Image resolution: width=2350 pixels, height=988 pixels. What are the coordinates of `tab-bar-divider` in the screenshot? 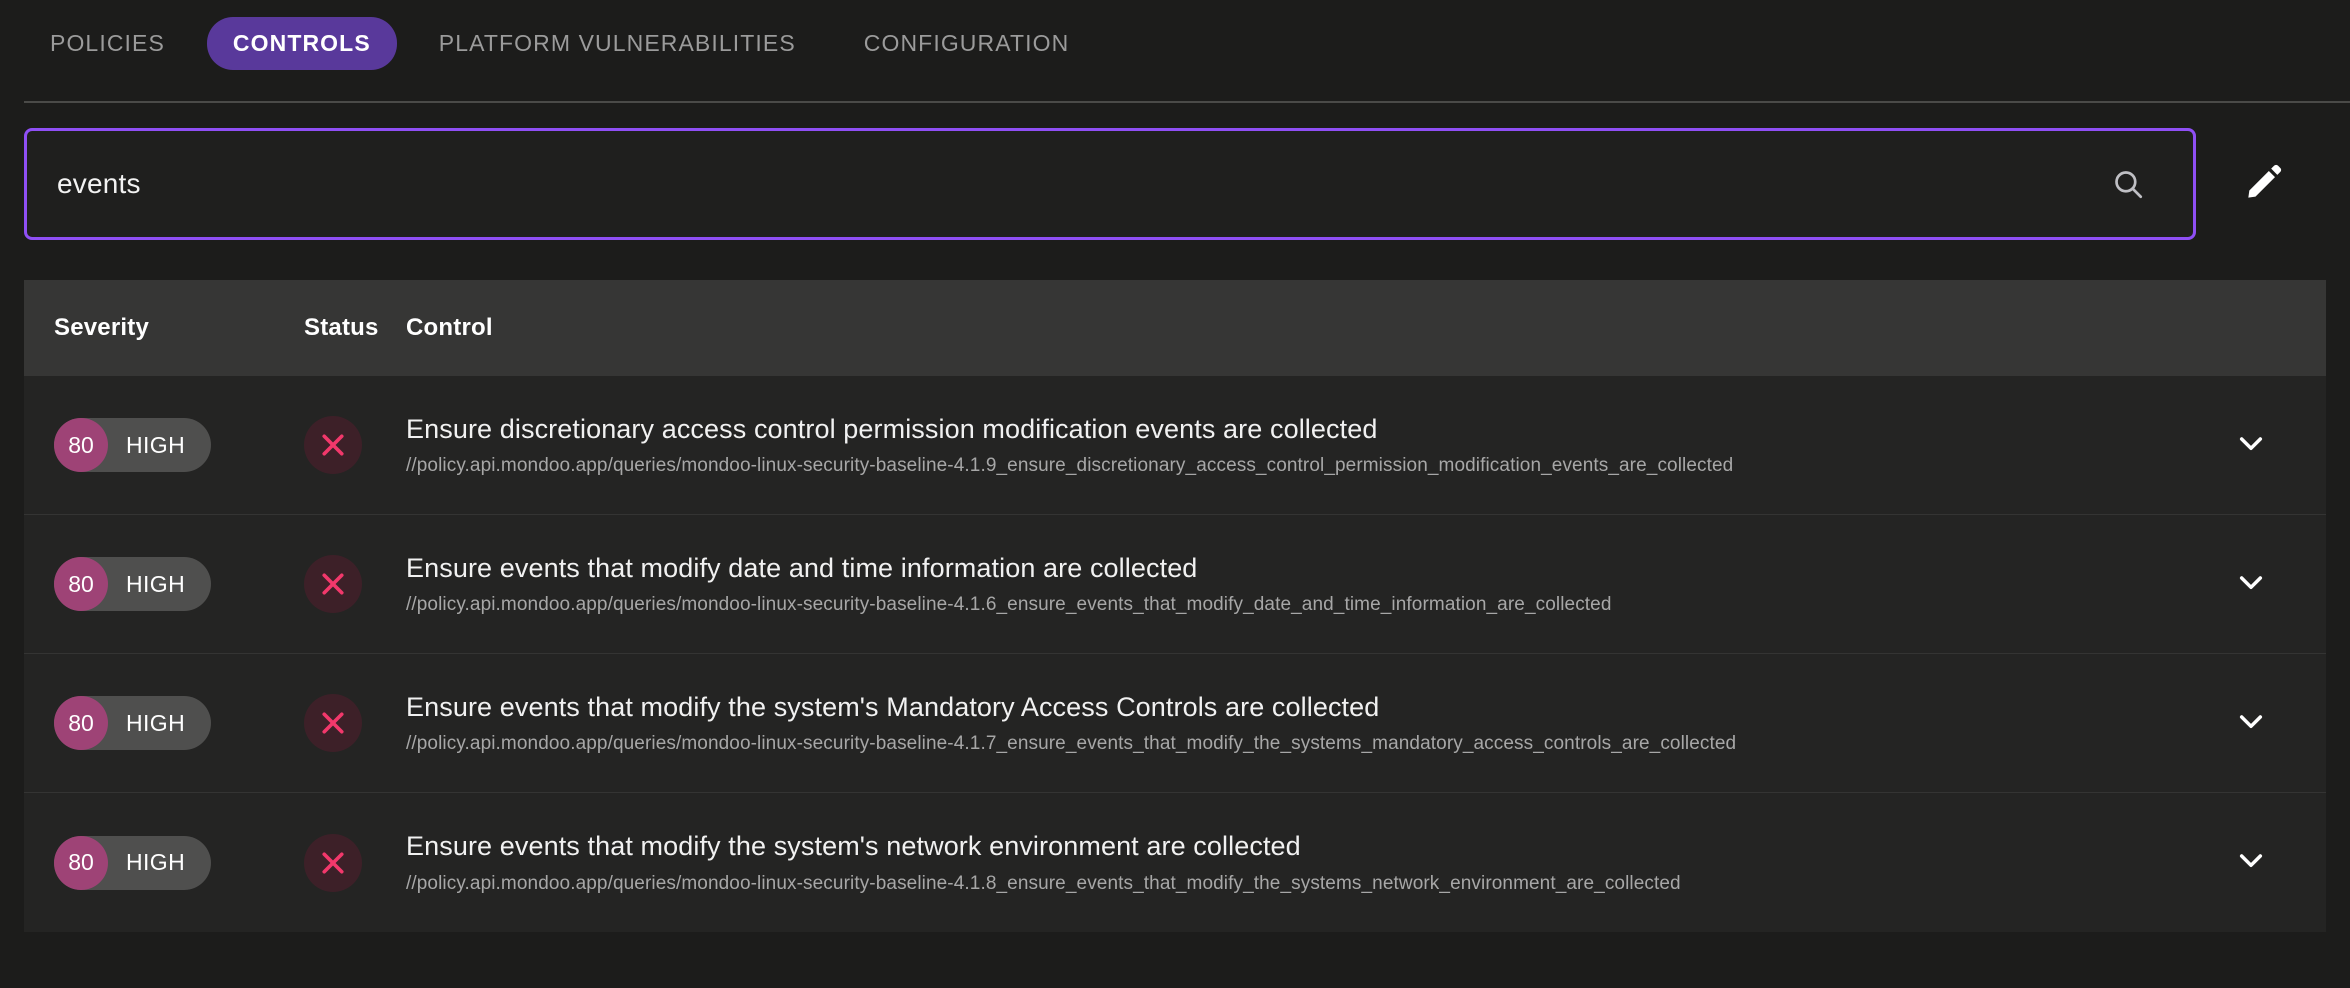 It's located at (1187, 102).